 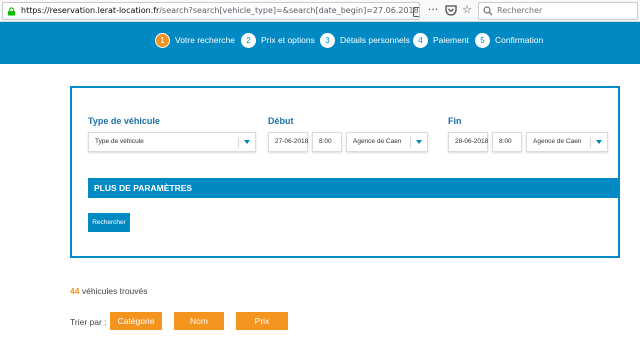 I want to click on step-number: 2, so click(x=248, y=40).